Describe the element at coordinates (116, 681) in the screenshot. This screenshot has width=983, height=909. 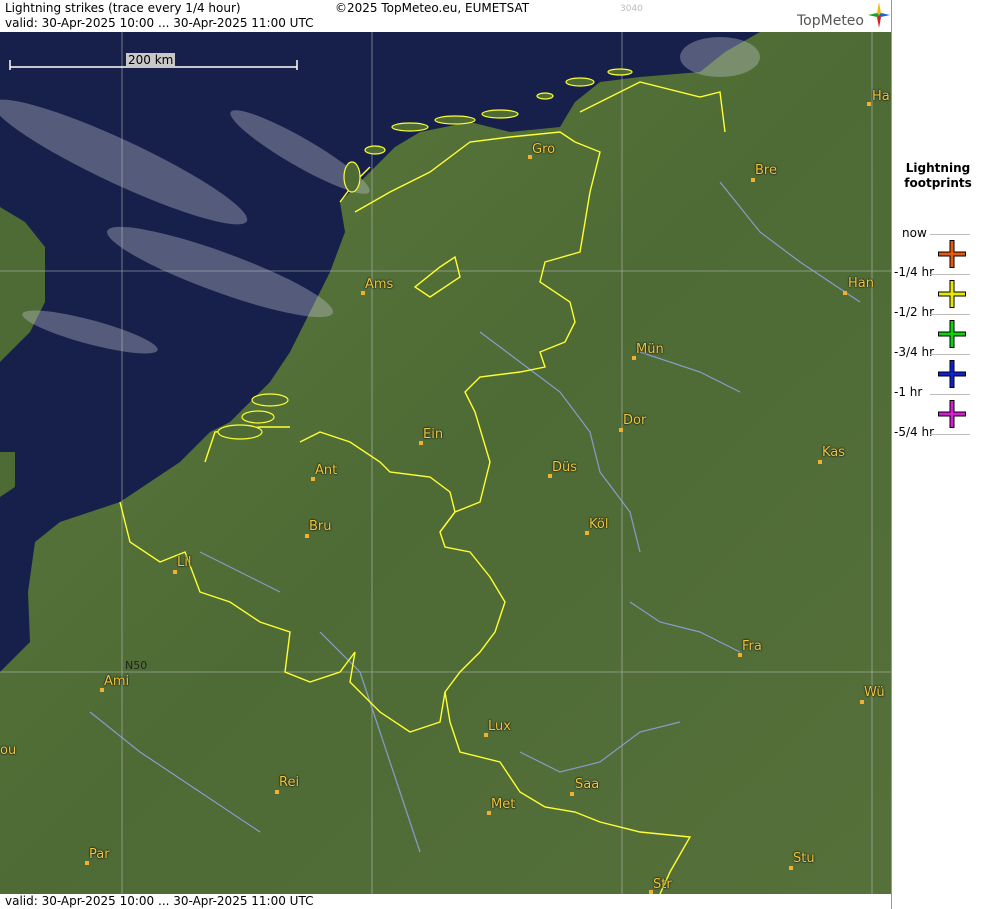
I see `city-label: Ami` at that location.